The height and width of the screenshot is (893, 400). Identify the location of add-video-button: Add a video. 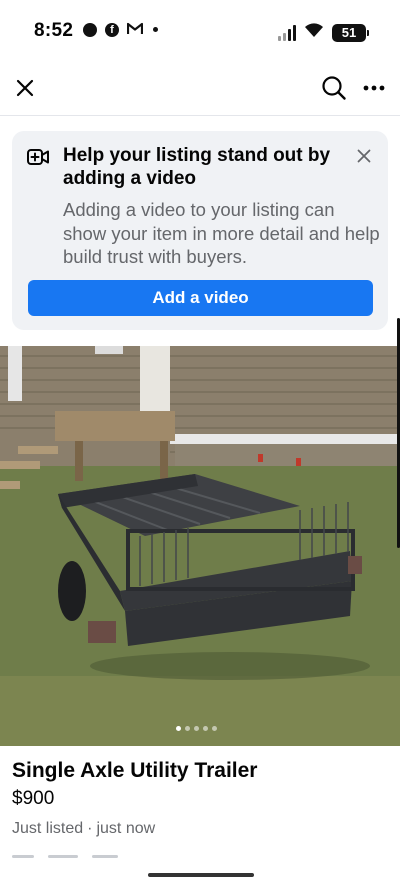
(200, 298).